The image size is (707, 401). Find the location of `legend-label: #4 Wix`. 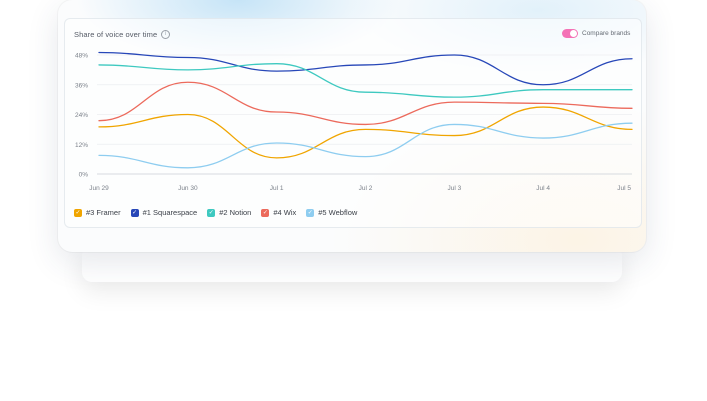

legend-label: #4 Wix is located at coordinates (285, 212).